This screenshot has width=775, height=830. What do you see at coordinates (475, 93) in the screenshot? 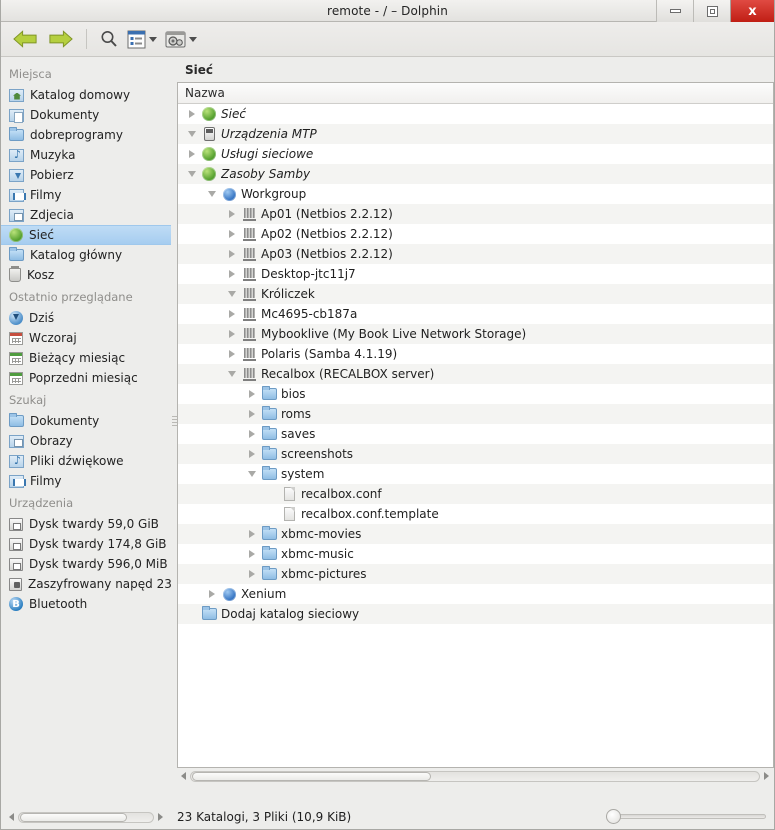
I see `column-header-name: Nazwa` at bounding box center [475, 93].